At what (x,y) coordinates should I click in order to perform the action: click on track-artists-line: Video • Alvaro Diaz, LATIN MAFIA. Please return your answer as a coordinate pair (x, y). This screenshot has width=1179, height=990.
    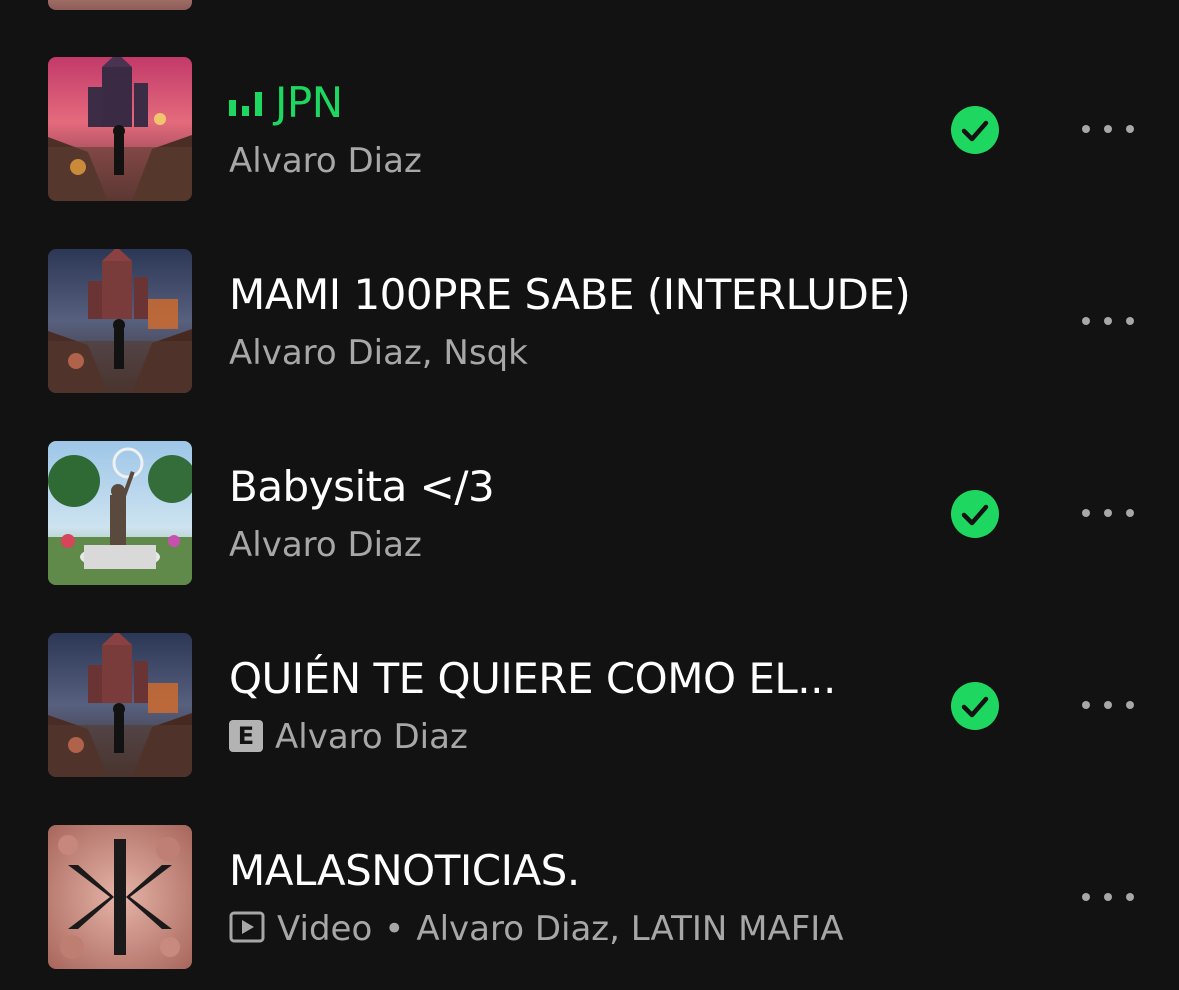
    Looking at the image, I should click on (536, 929).